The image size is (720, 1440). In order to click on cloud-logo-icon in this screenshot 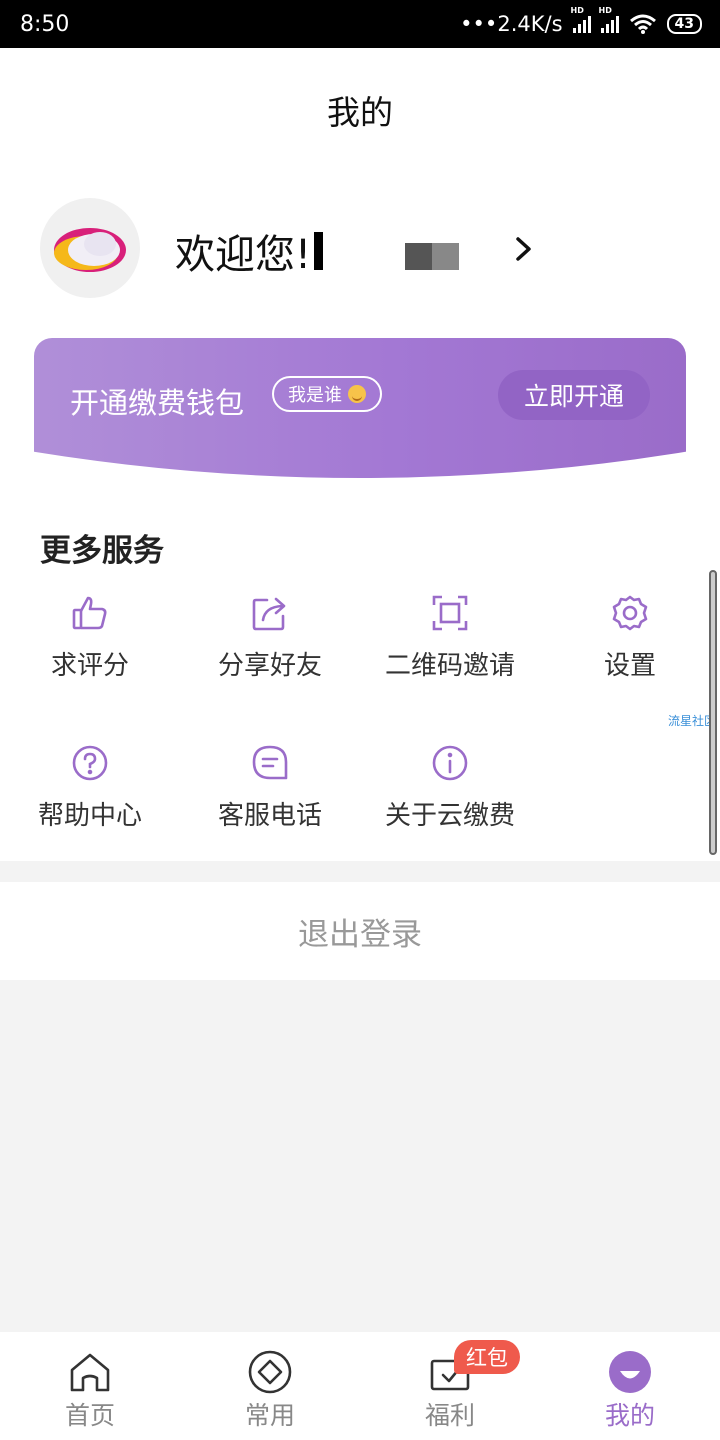, I will do `click(90, 250)`.